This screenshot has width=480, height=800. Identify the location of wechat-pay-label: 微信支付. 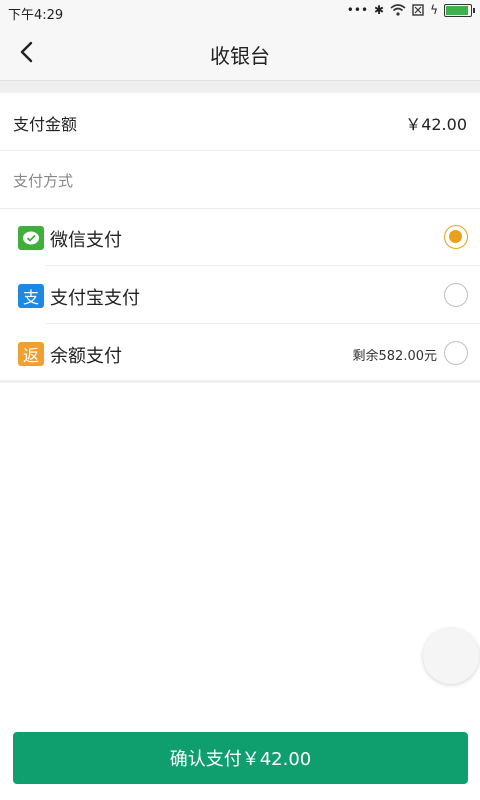
(86, 240).